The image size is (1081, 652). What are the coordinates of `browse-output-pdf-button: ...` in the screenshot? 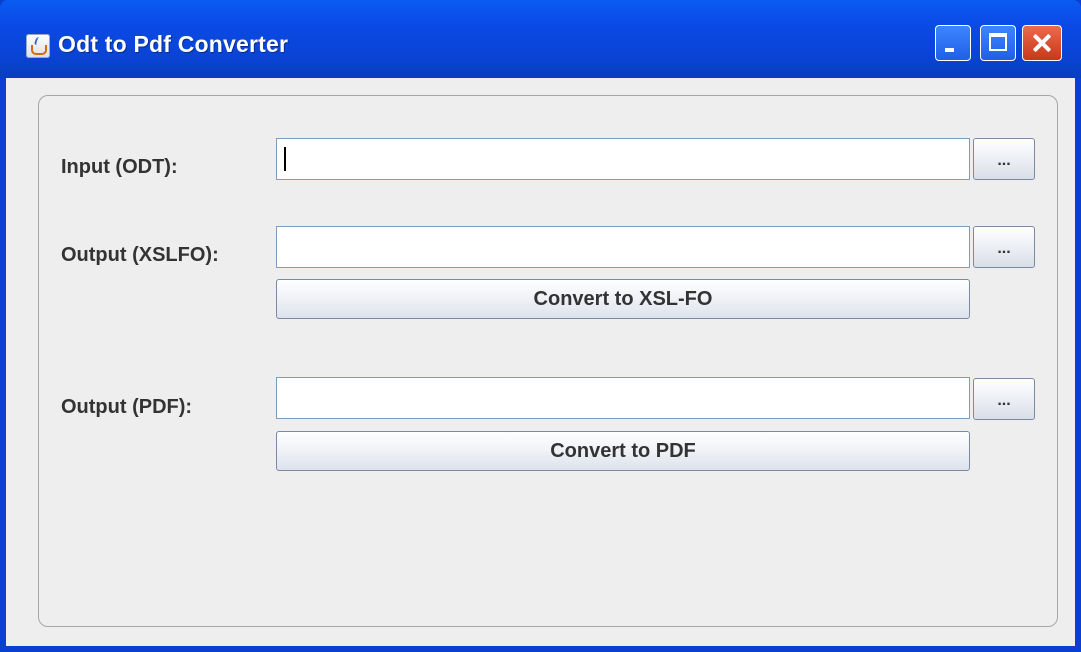 It's located at (1004, 399).